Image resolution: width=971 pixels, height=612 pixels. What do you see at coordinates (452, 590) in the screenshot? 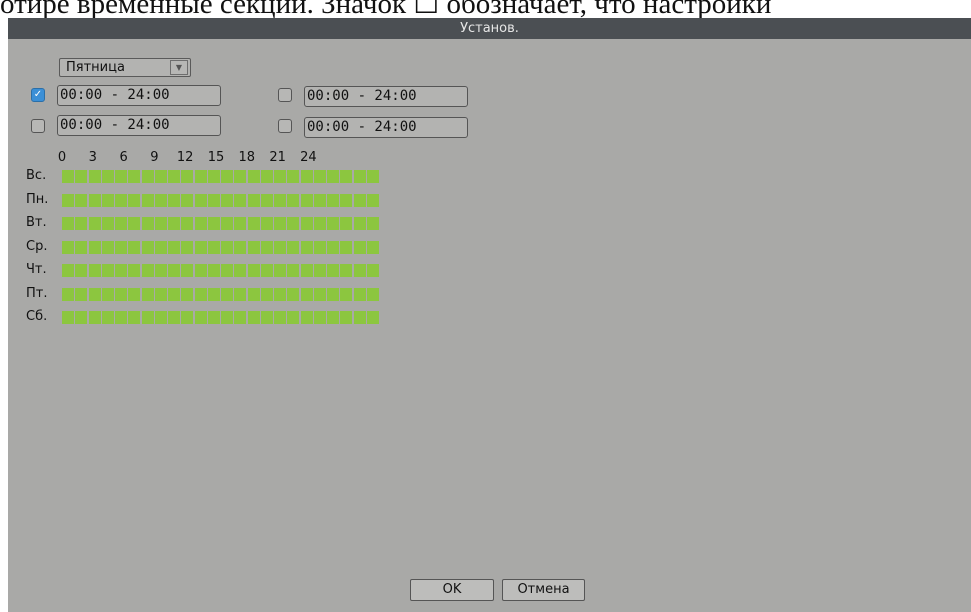
I see `ok-button: OK` at bounding box center [452, 590].